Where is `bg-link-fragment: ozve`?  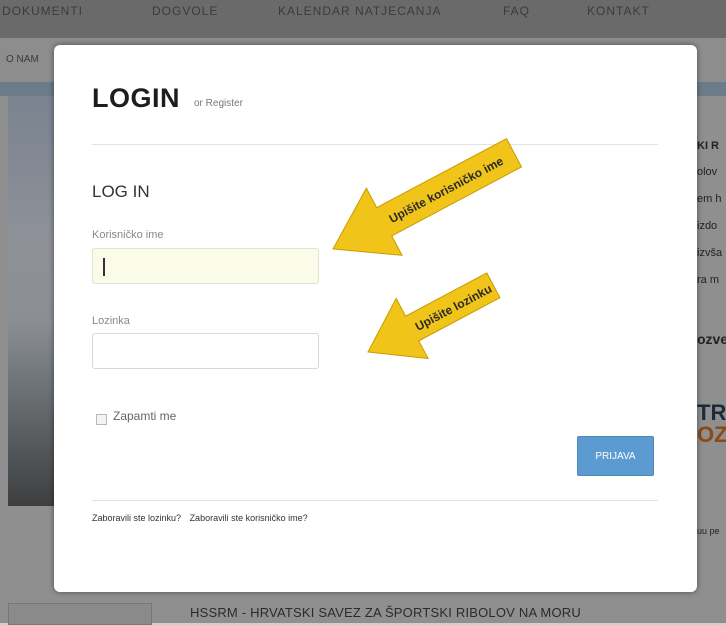 bg-link-fragment: ozve is located at coordinates (711, 339).